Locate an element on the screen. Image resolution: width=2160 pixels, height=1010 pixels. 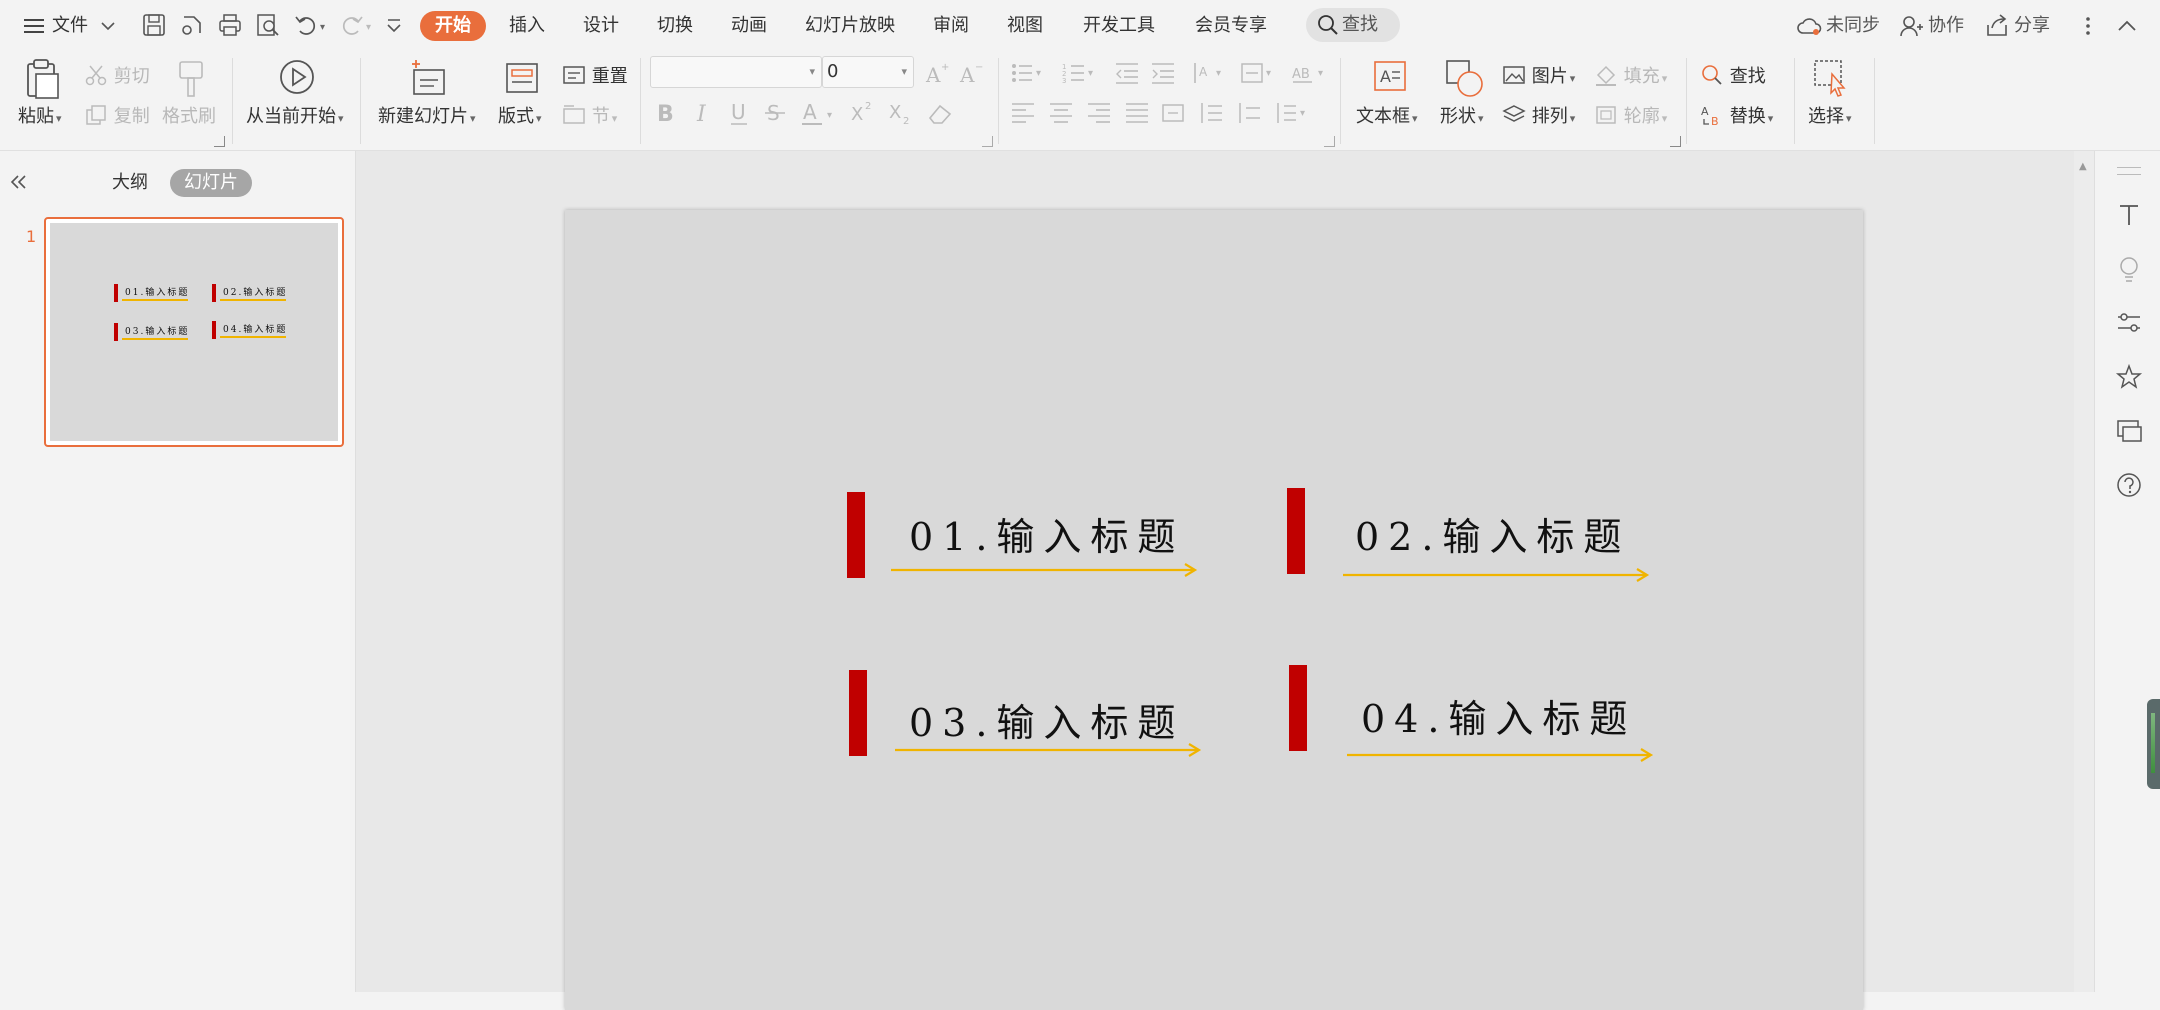
textbox-icon: A is located at coordinates (1390, 77).